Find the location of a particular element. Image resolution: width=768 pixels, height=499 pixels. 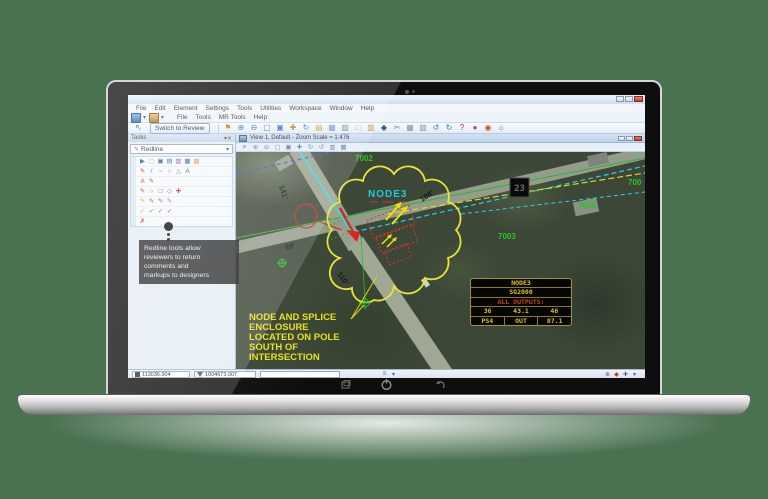

status-caret-icon: ▾ is located at coordinates (393, 374).